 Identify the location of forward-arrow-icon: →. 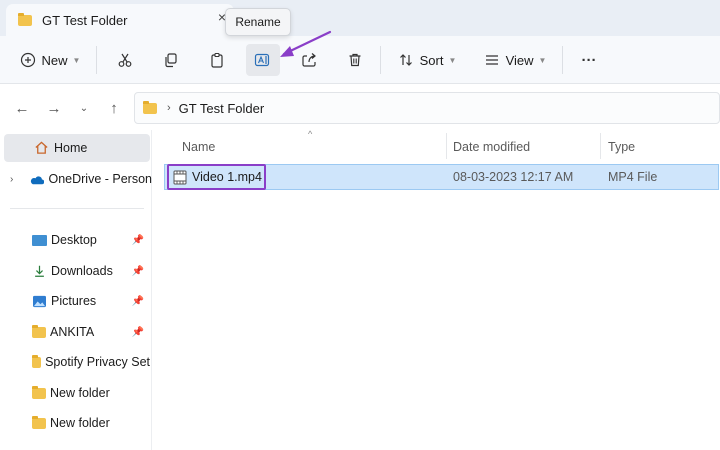
(54, 108).